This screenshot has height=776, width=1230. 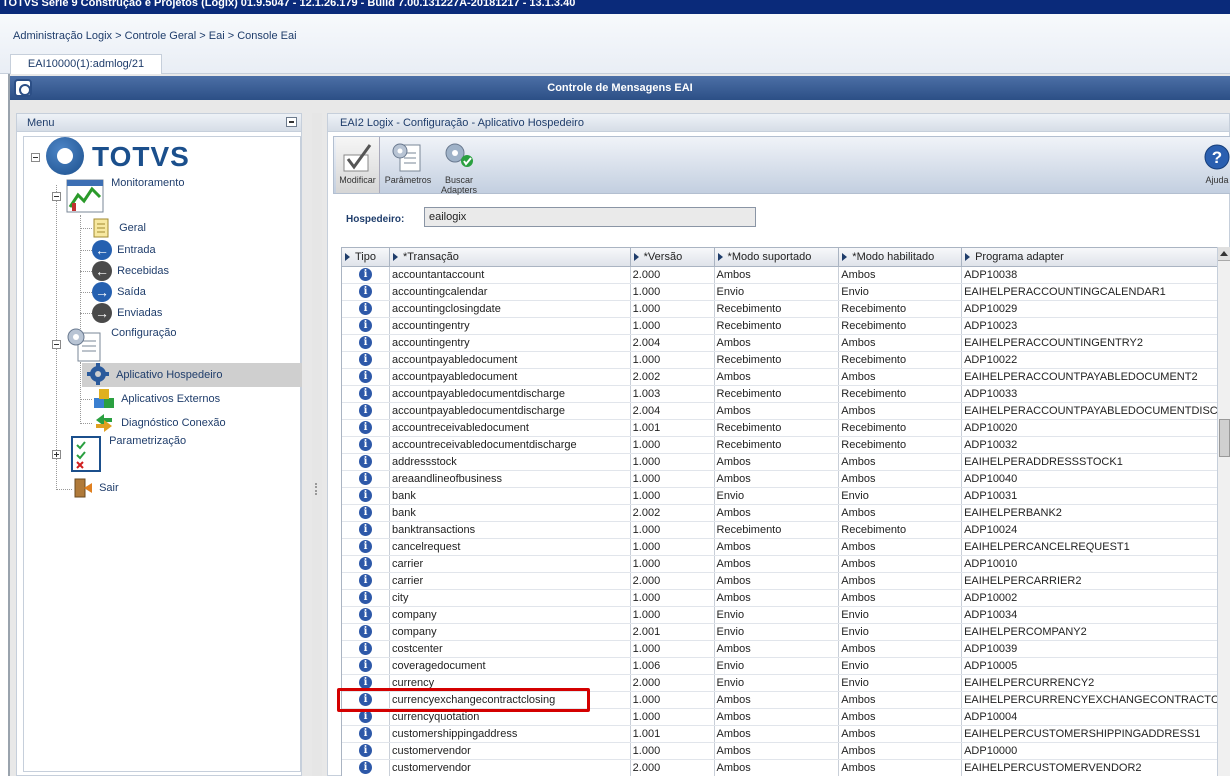 I want to click on parametros-button: Parâmetros, so click(x=408, y=161).